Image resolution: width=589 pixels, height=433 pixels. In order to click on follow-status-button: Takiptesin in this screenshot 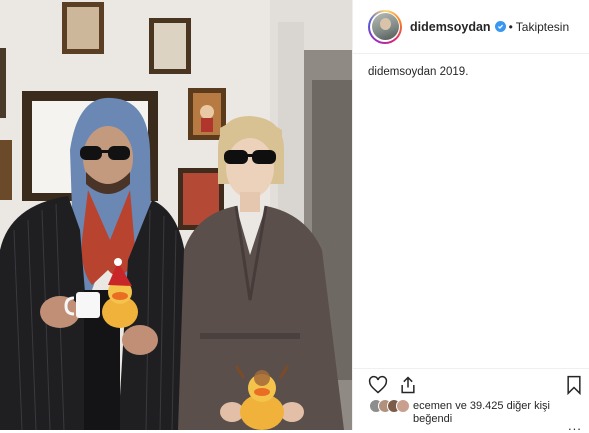, I will do `click(542, 27)`.